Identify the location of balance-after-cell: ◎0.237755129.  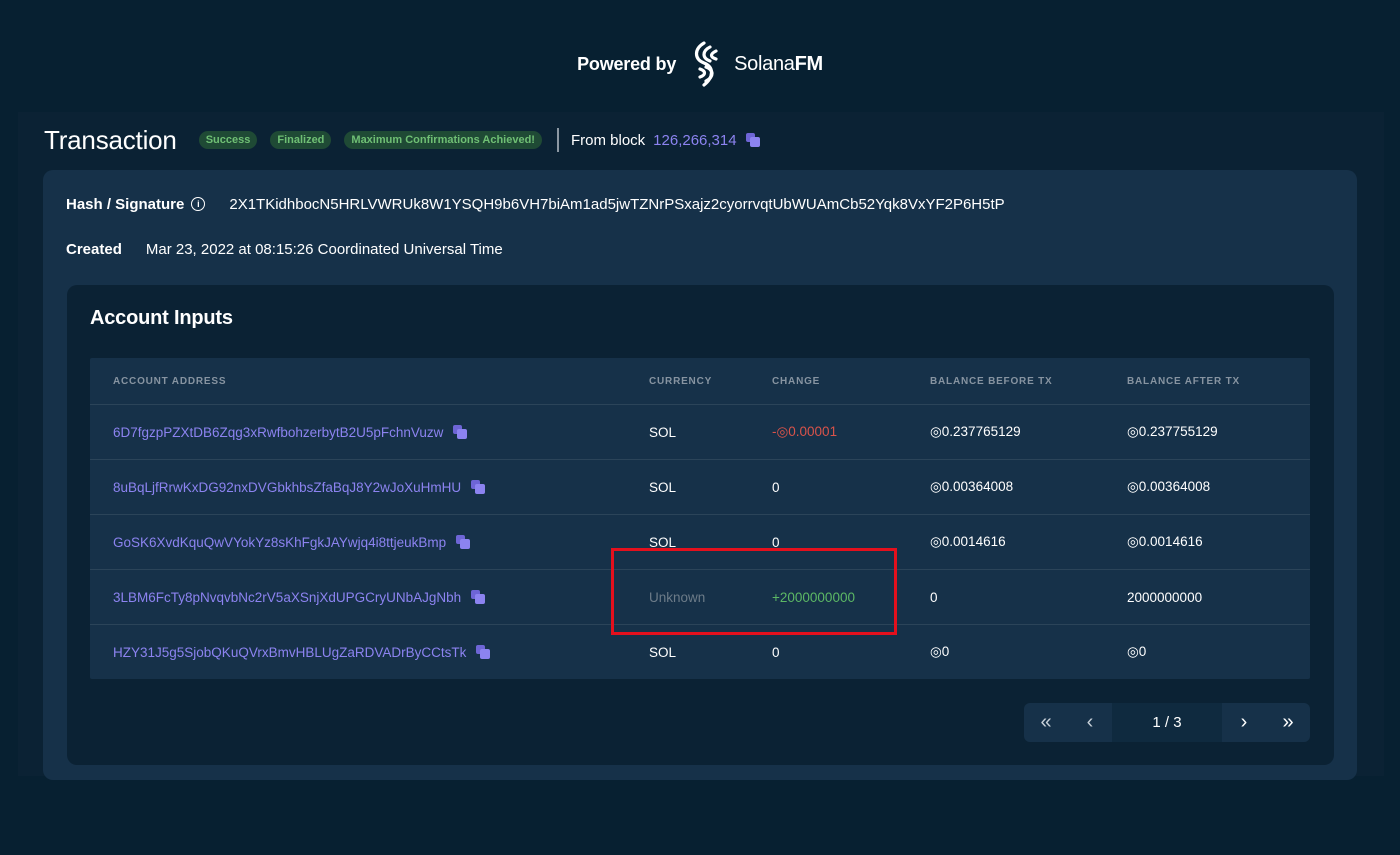
(1172, 431).